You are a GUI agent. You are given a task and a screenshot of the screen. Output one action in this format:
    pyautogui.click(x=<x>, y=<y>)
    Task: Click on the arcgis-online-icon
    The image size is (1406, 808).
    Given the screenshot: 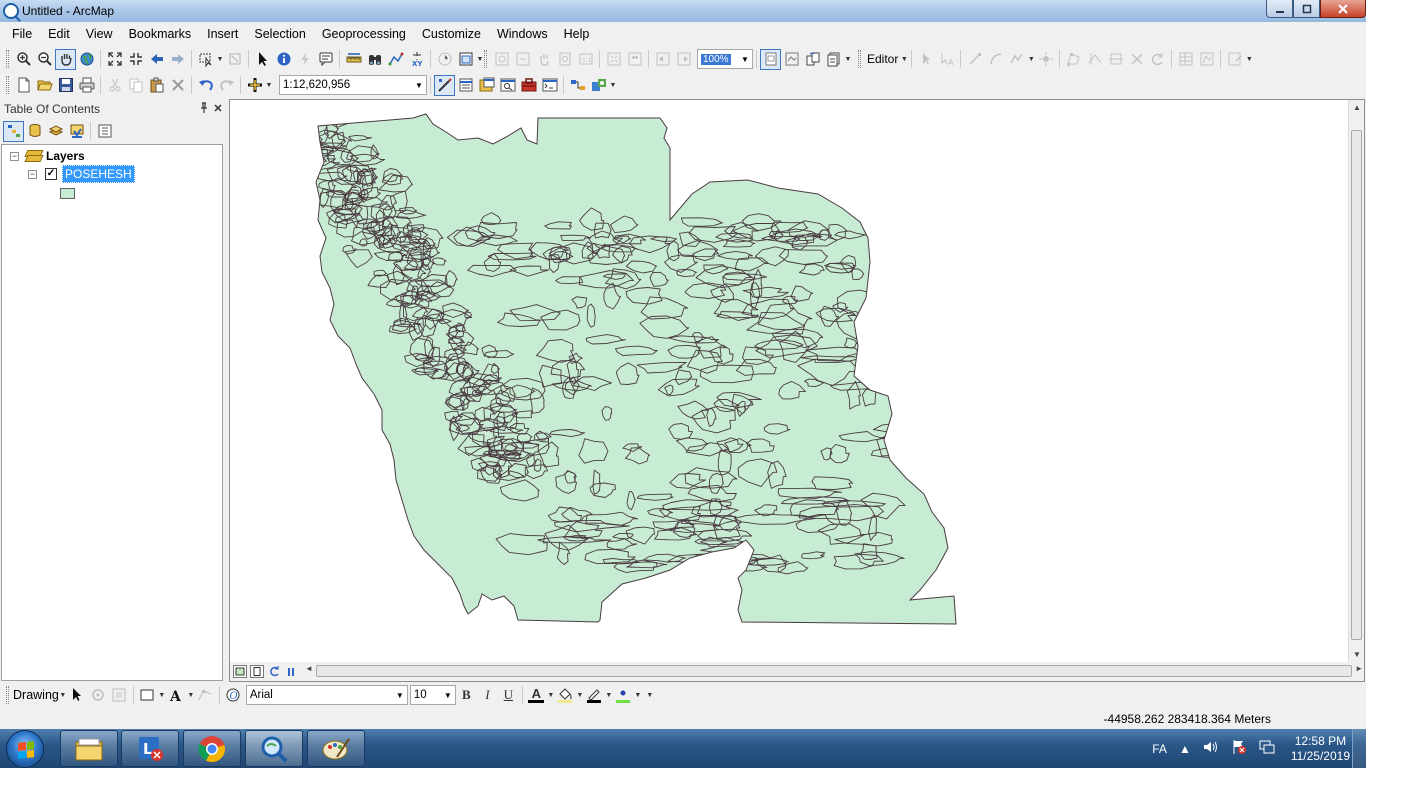 What is the action you would take?
    pyautogui.click(x=598, y=85)
    